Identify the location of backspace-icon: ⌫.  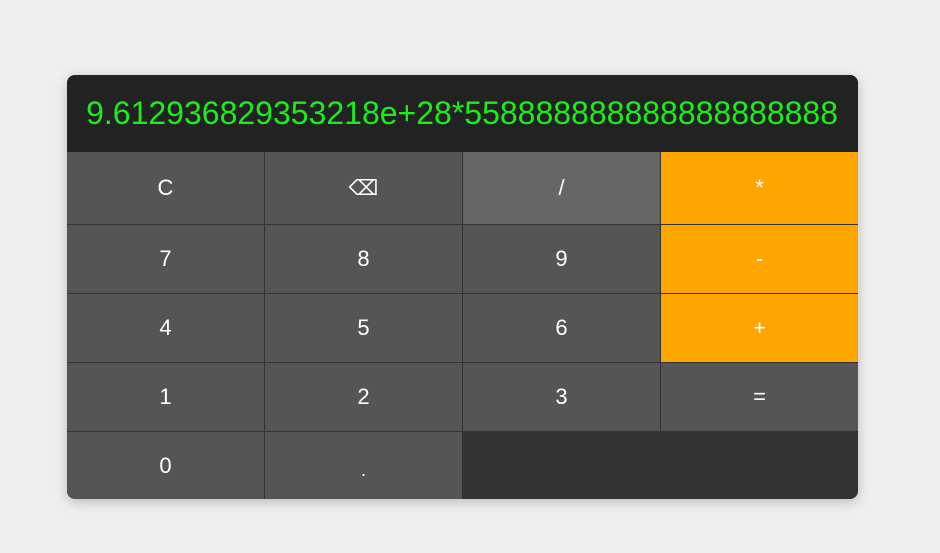
(363, 188).